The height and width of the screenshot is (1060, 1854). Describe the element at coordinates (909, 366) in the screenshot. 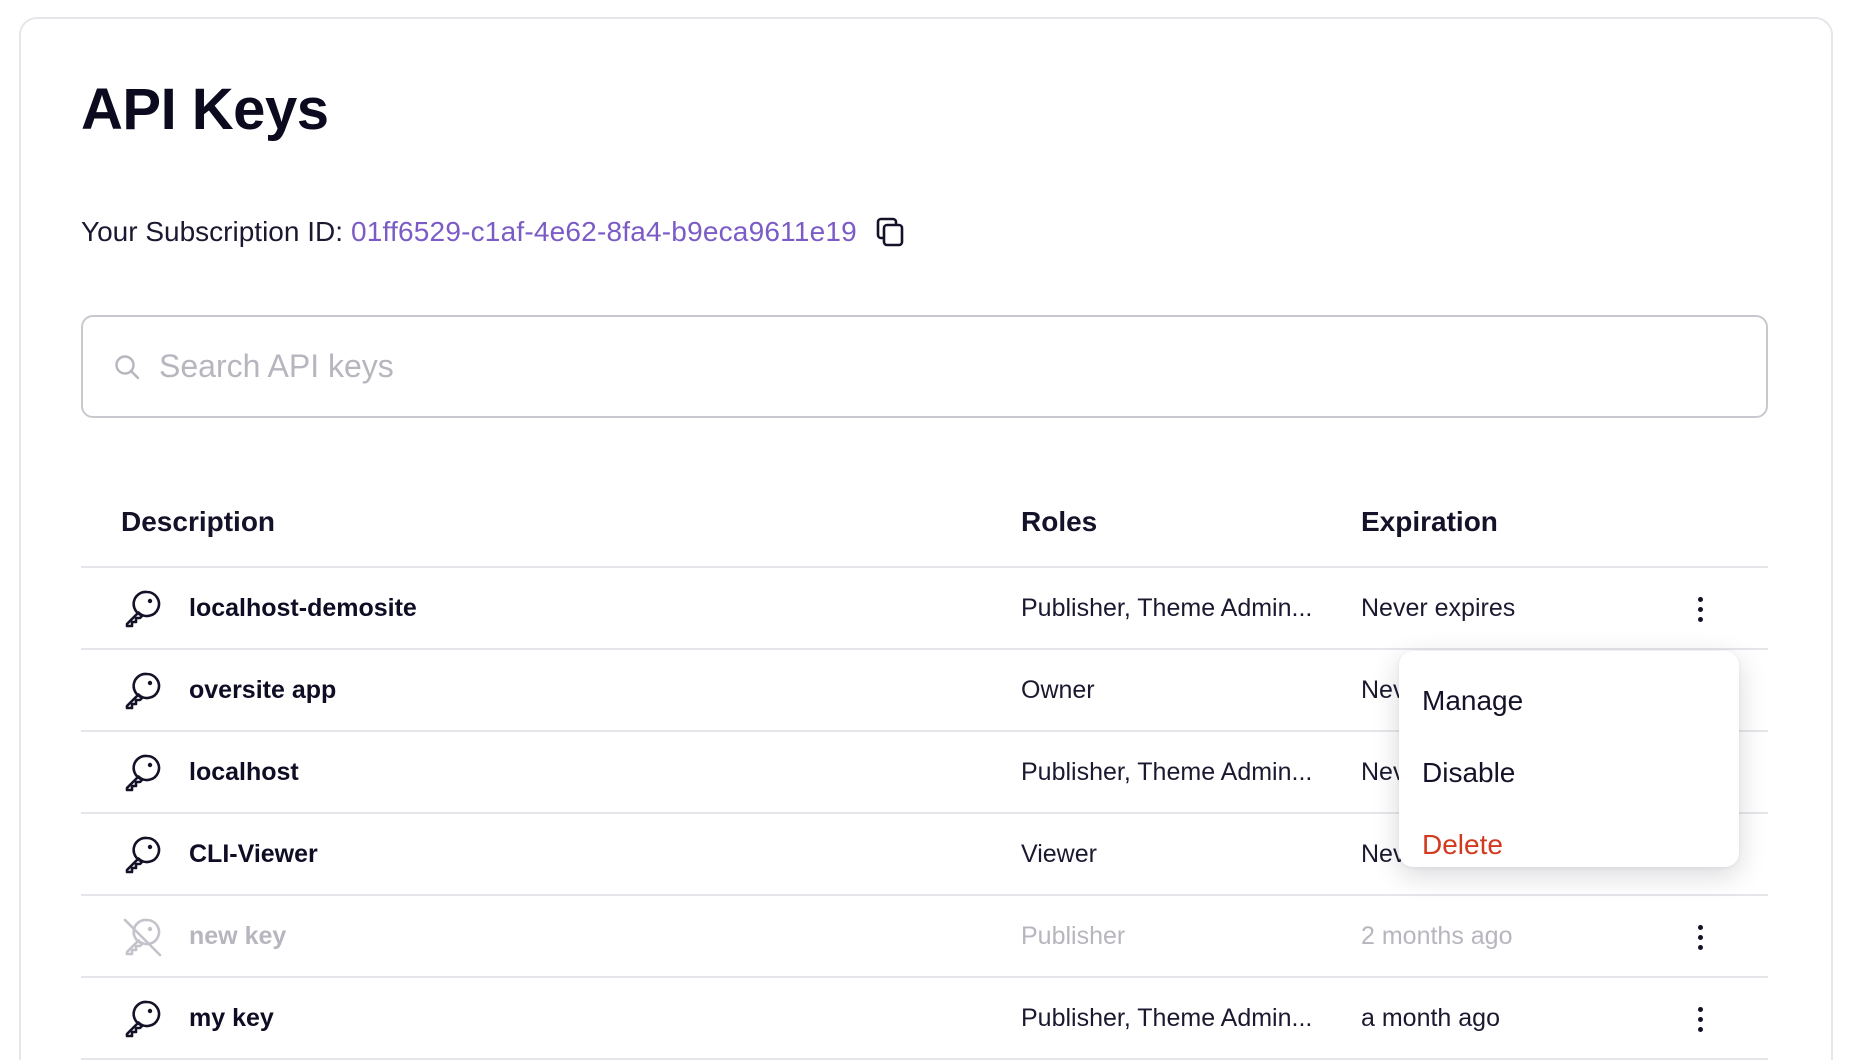

I see `search-input` at that location.